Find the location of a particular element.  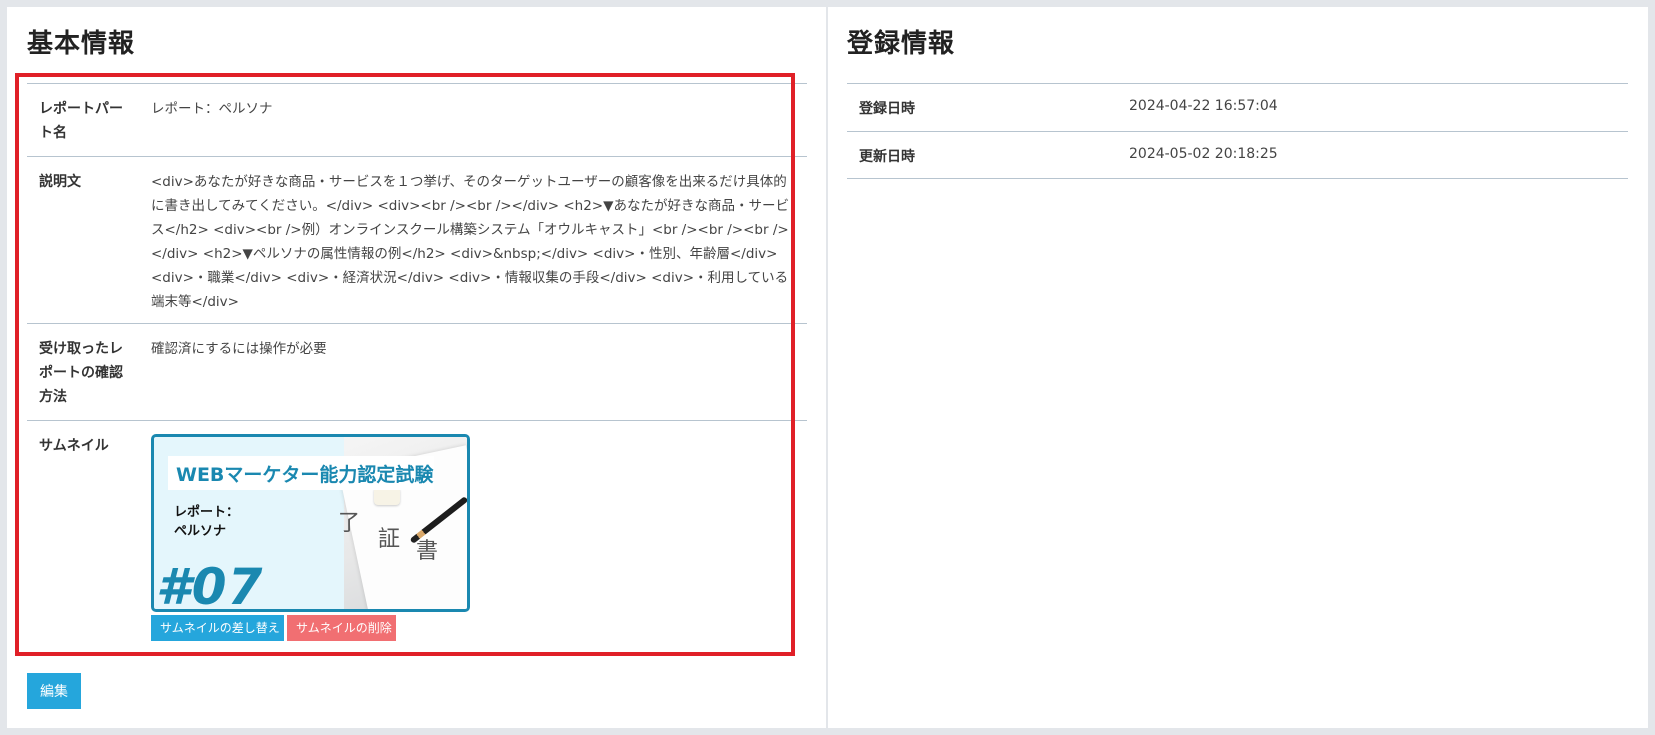

basic-info-title: 基本情報 is located at coordinates (81, 44).